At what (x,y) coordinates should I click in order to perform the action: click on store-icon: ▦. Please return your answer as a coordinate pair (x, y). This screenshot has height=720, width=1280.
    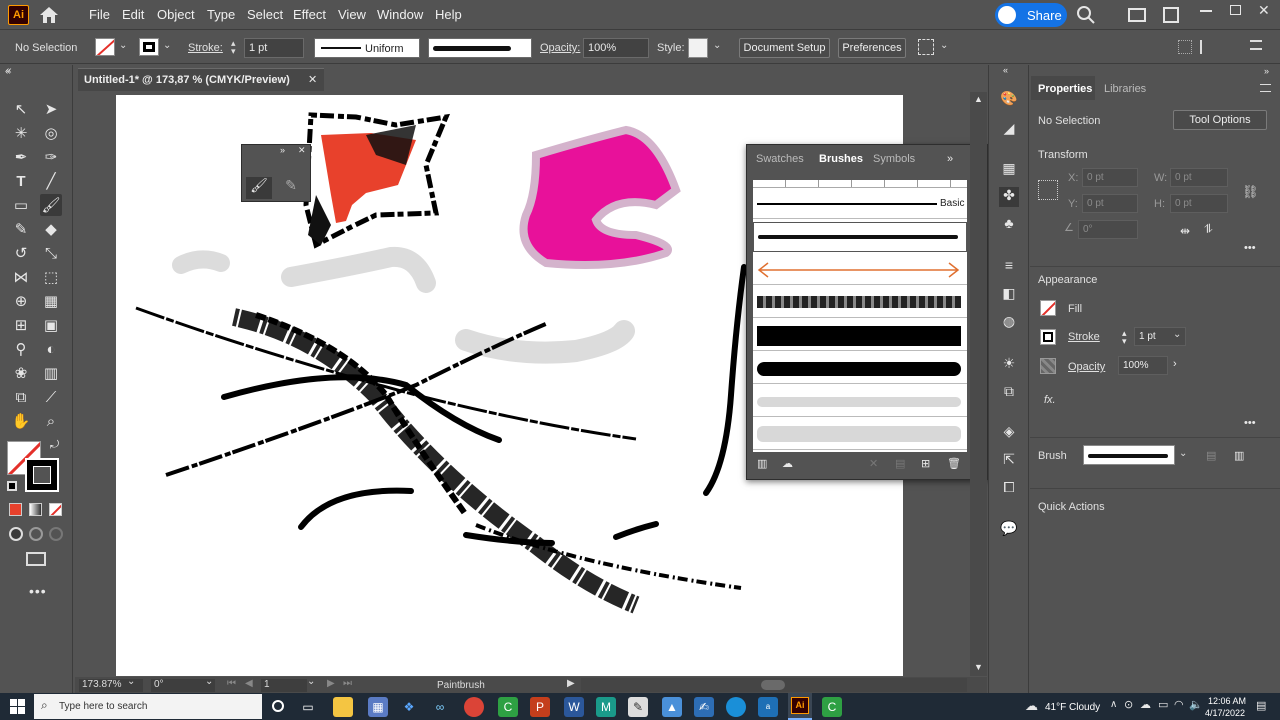
    Looking at the image, I should click on (378, 707).